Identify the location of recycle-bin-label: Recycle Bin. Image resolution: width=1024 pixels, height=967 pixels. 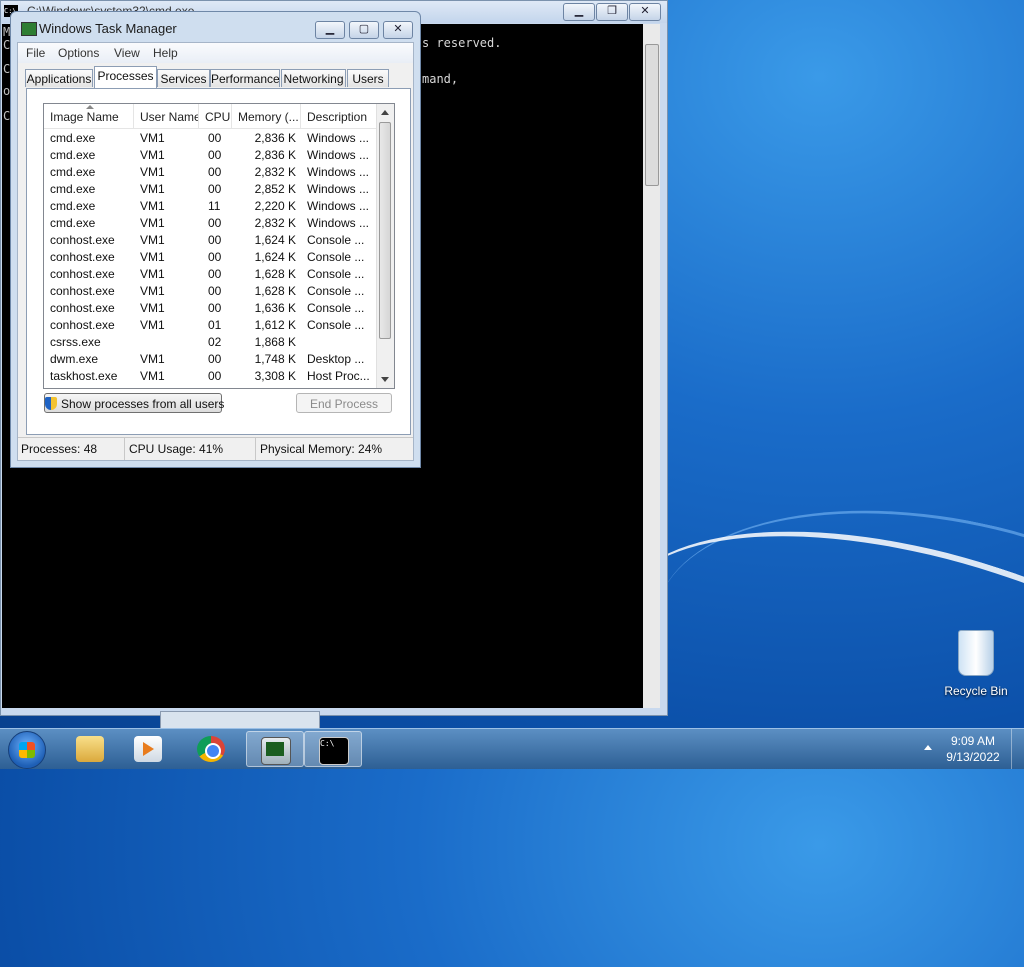
(976, 691).